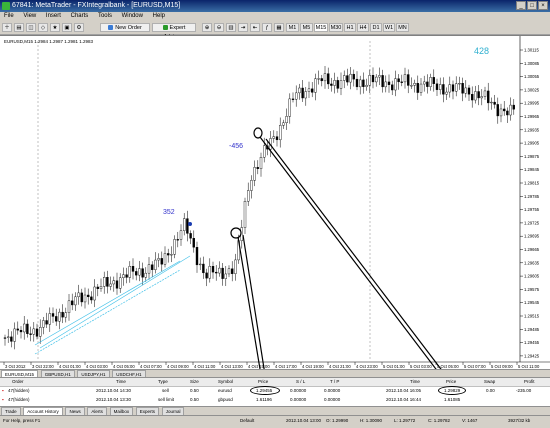 Image resolution: width=550 pixels, height=428 pixels. What do you see at coordinates (363, 27) in the screenshot?
I see `period-h4: H4` at bounding box center [363, 27].